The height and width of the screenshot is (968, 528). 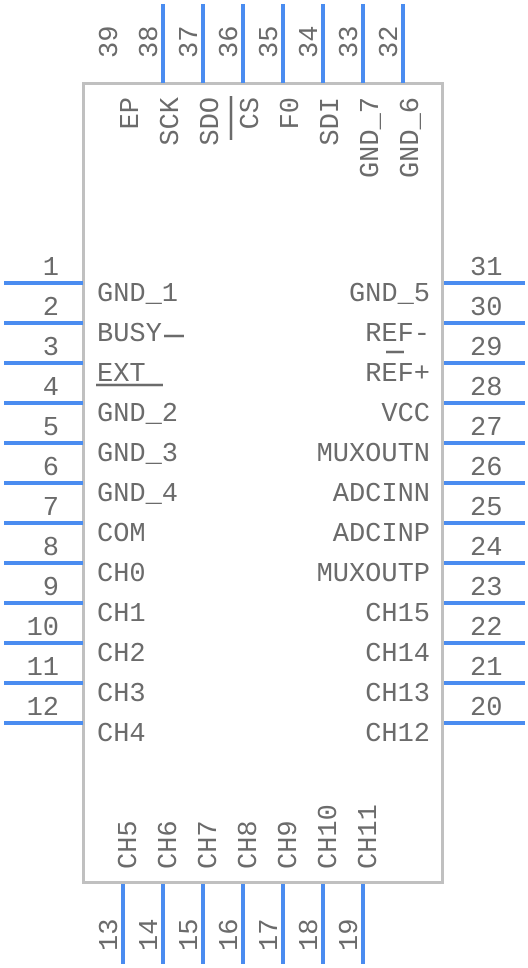 I want to click on pin-number: 24, so click(x=486, y=549).